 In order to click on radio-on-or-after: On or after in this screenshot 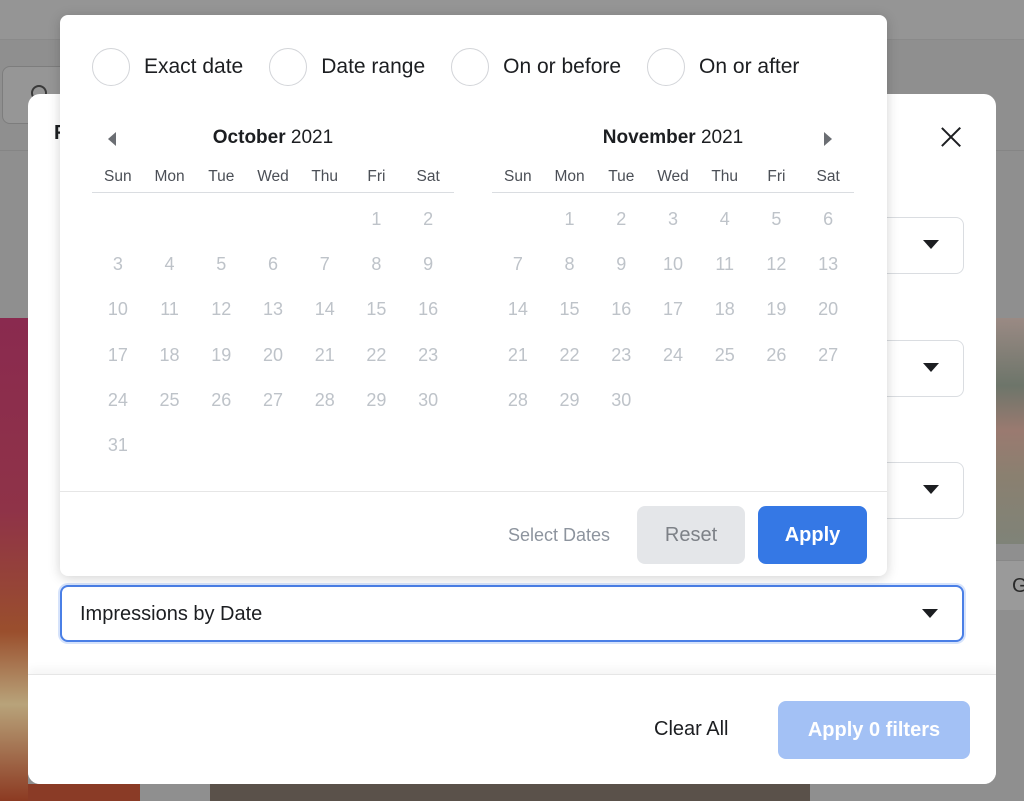, I will do `click(723, 67)`.